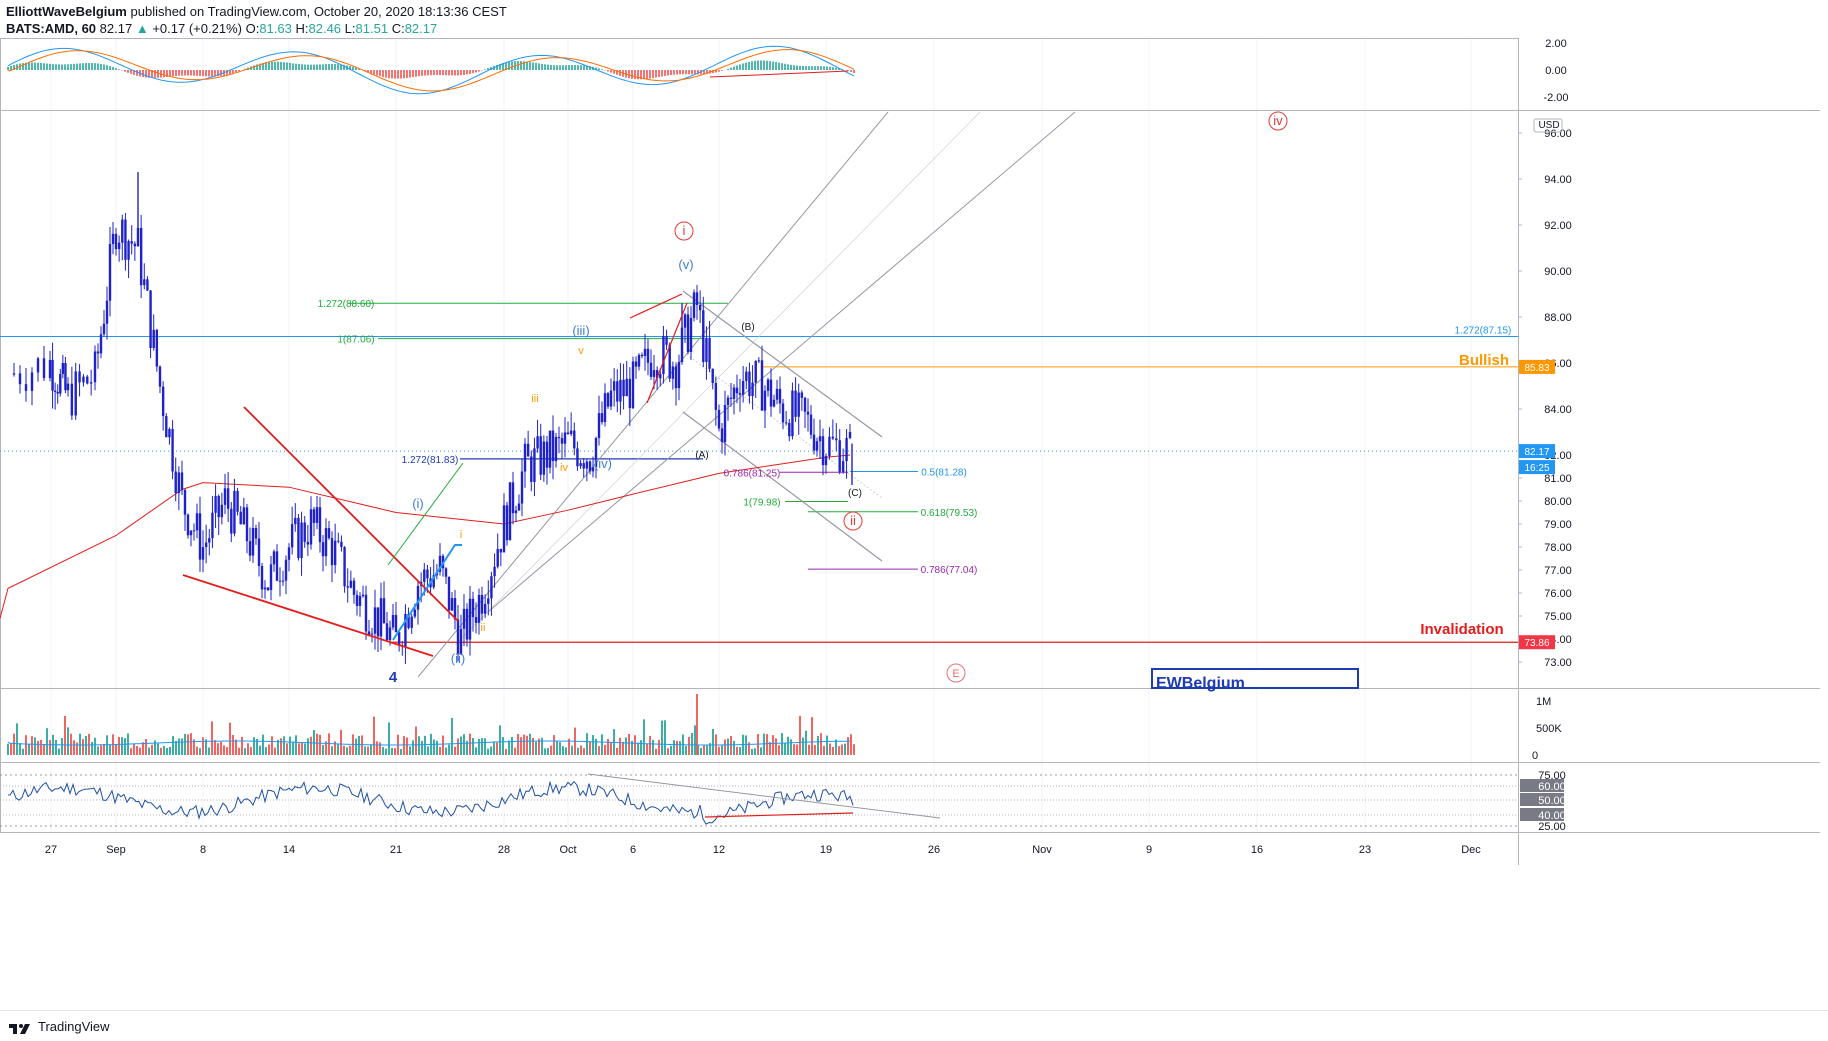 Image resolution: width=1828 pixels, height=1041 pixels. I want to click on price-tick-label: 79.00, so click(1558, 525).